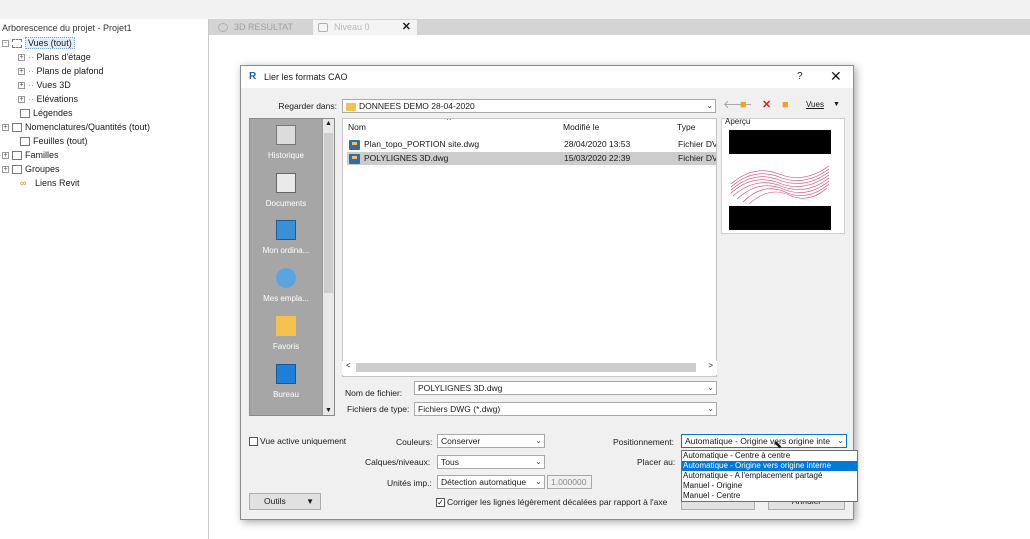 The width and height of the screenshot is (1030, 539). I want to click on views-menu: Vues, so click(815, 105).